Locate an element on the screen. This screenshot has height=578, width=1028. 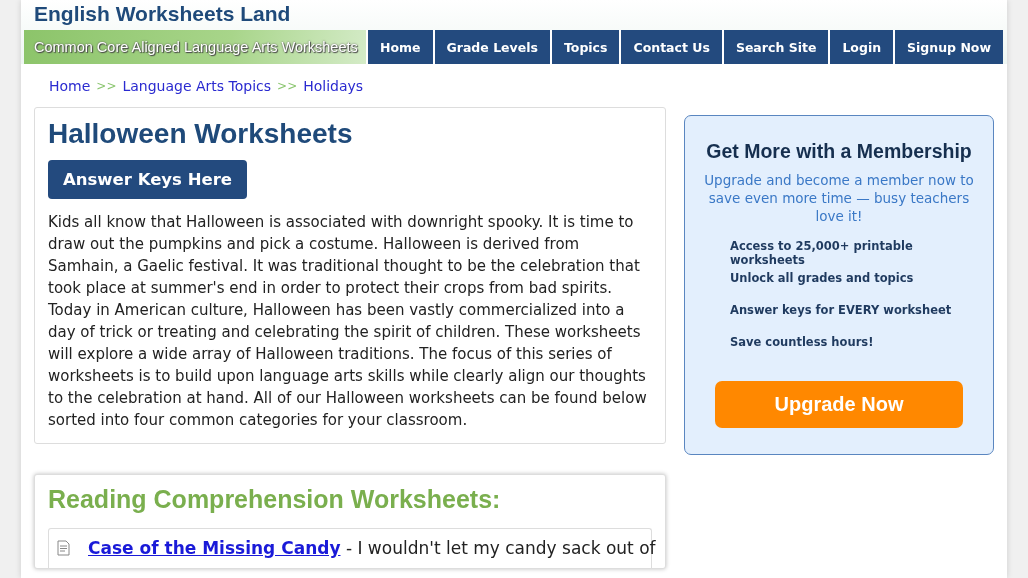
breadcrumb-link: Home is located at coordinates (70, 86).